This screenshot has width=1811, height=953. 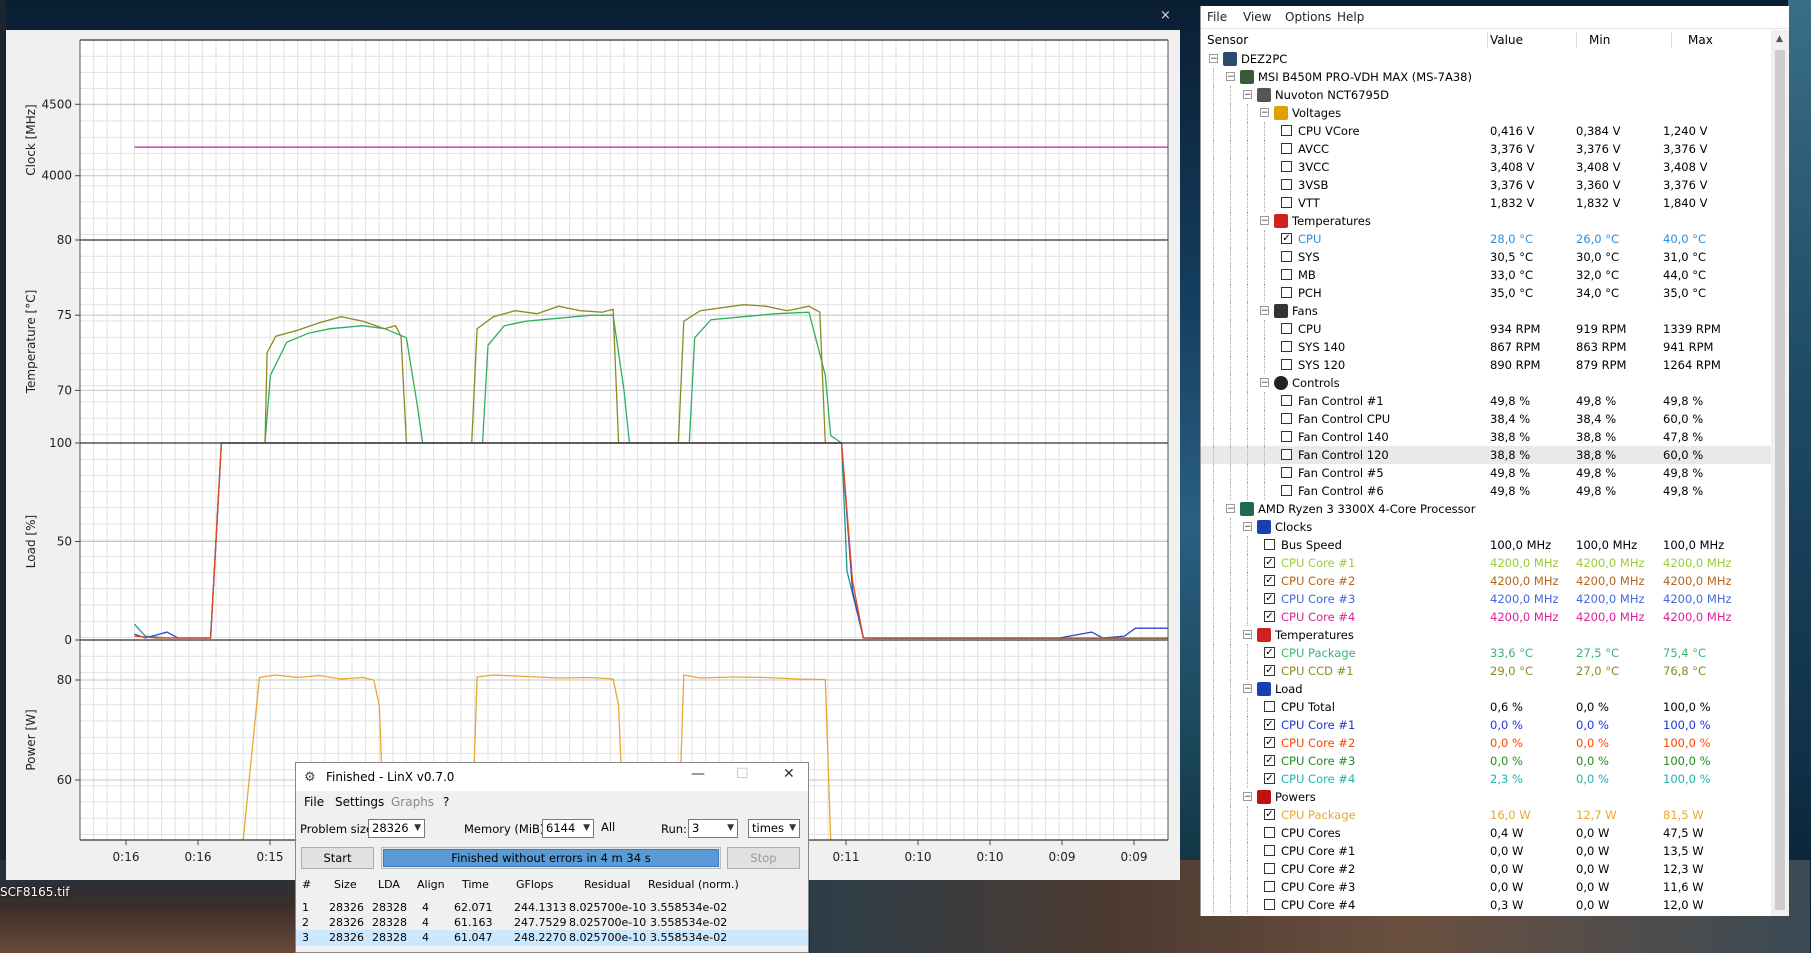 I want to click on close-icon: ✕, so click(x=789, y=774).